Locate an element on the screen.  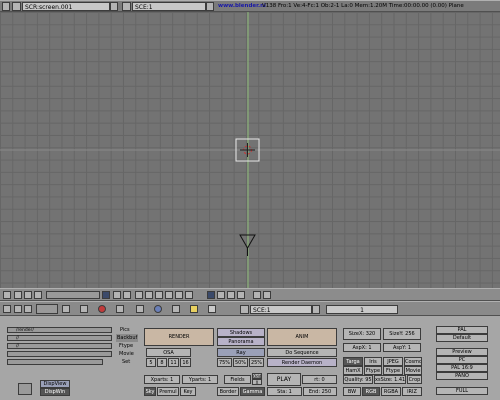
x-button: X is located at coordinates (257, 382).